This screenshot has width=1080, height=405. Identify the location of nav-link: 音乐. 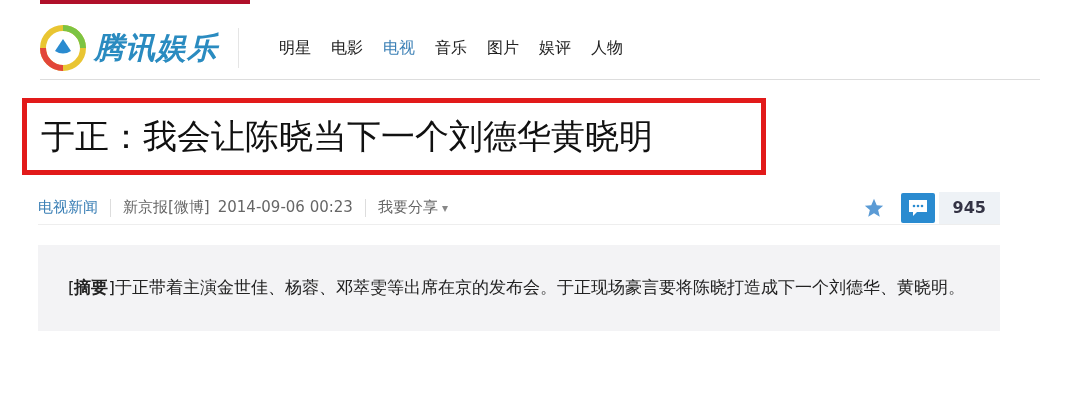
(451, 47).